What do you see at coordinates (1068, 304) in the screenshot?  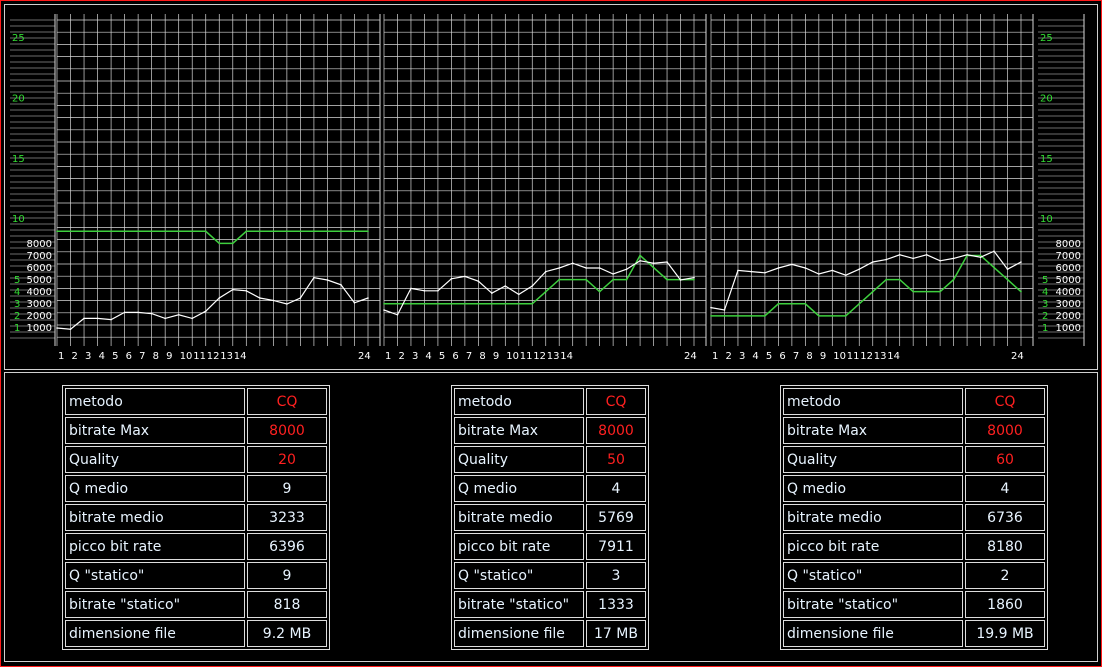 I see `bitrate-tick-label: 3000` at bounding box center [1068, 304].